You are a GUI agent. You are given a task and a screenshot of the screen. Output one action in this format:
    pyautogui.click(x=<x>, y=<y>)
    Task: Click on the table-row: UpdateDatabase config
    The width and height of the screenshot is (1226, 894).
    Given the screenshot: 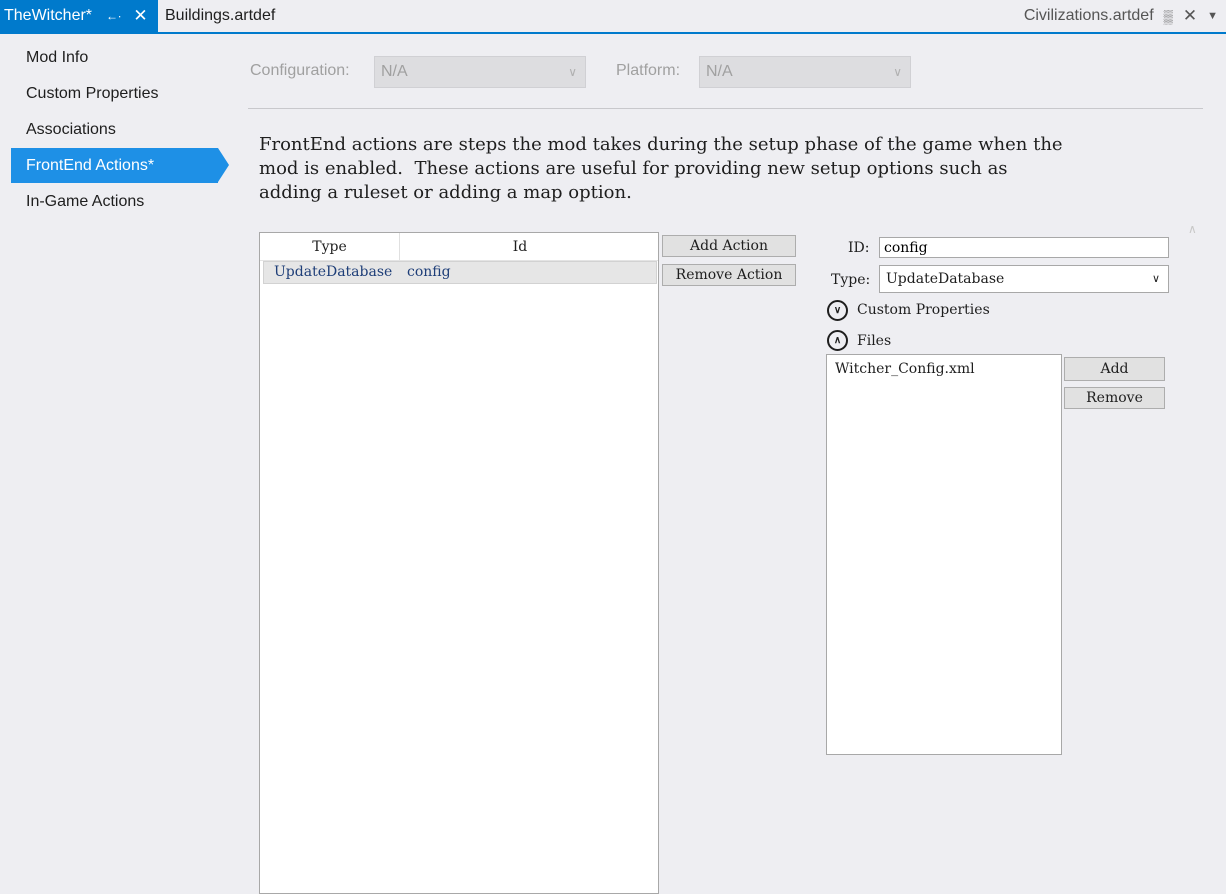 What is the action you would take?
    pyautogui.click(x=460, y=272)
    